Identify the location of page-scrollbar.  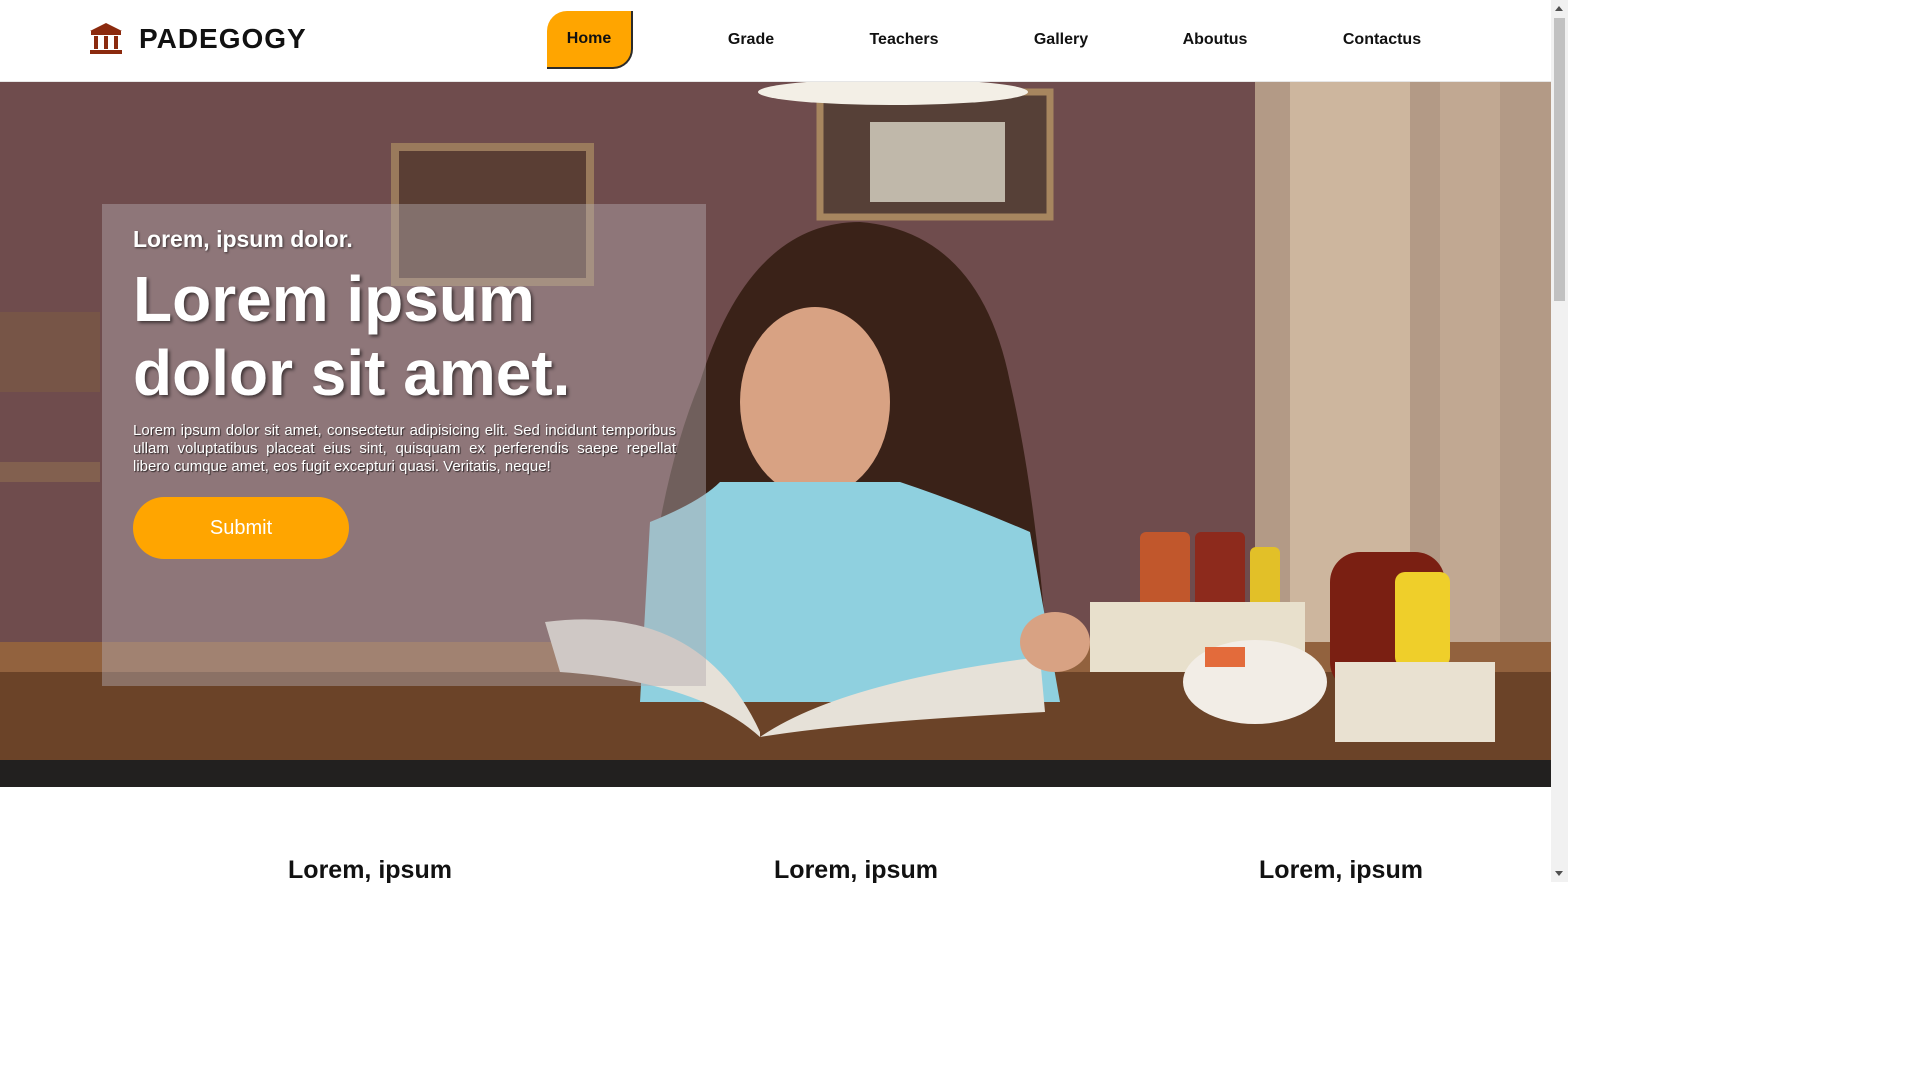
(1559, 441).